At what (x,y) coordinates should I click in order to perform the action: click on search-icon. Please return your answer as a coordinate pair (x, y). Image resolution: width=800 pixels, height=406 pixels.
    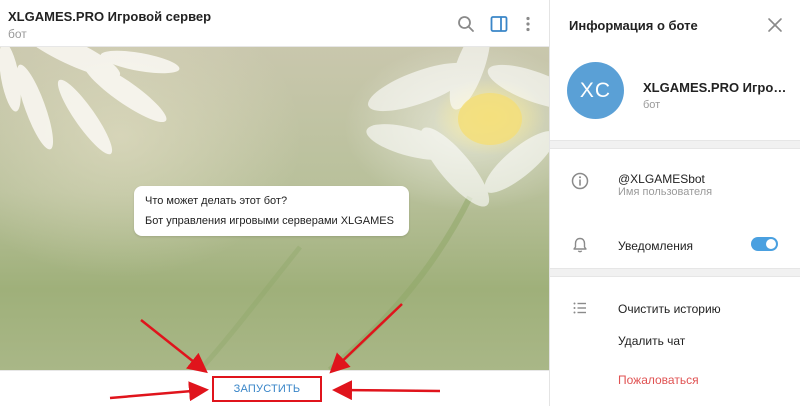
    Looking at the image, I should click on (466, 24).